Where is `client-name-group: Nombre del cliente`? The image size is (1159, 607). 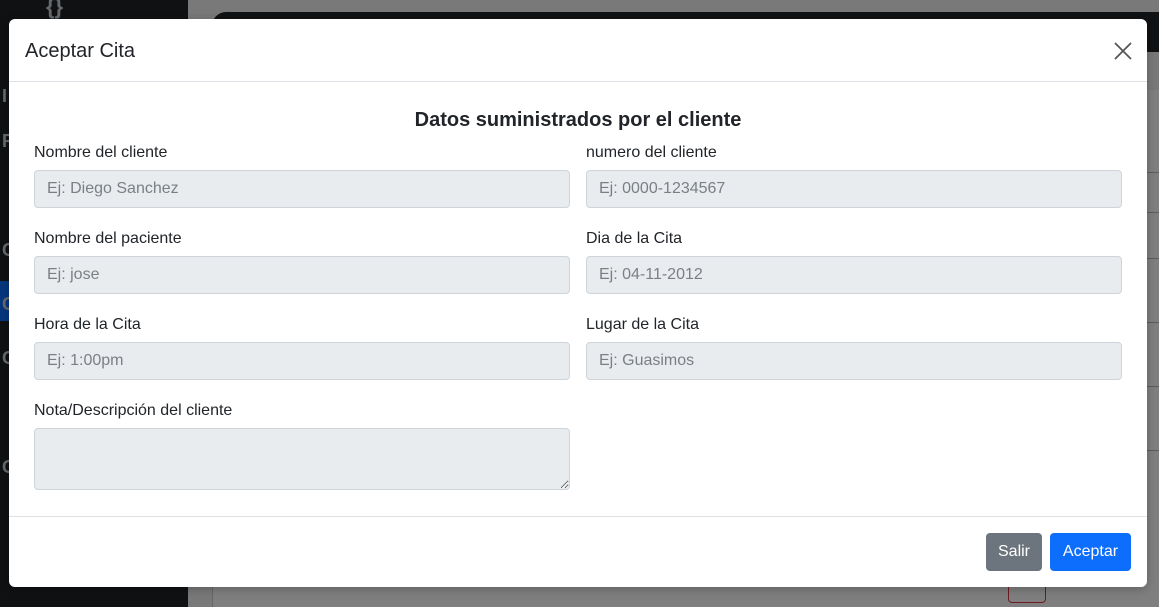
client-name-group: Nombre del cliente is located at coordinates (302, 175).